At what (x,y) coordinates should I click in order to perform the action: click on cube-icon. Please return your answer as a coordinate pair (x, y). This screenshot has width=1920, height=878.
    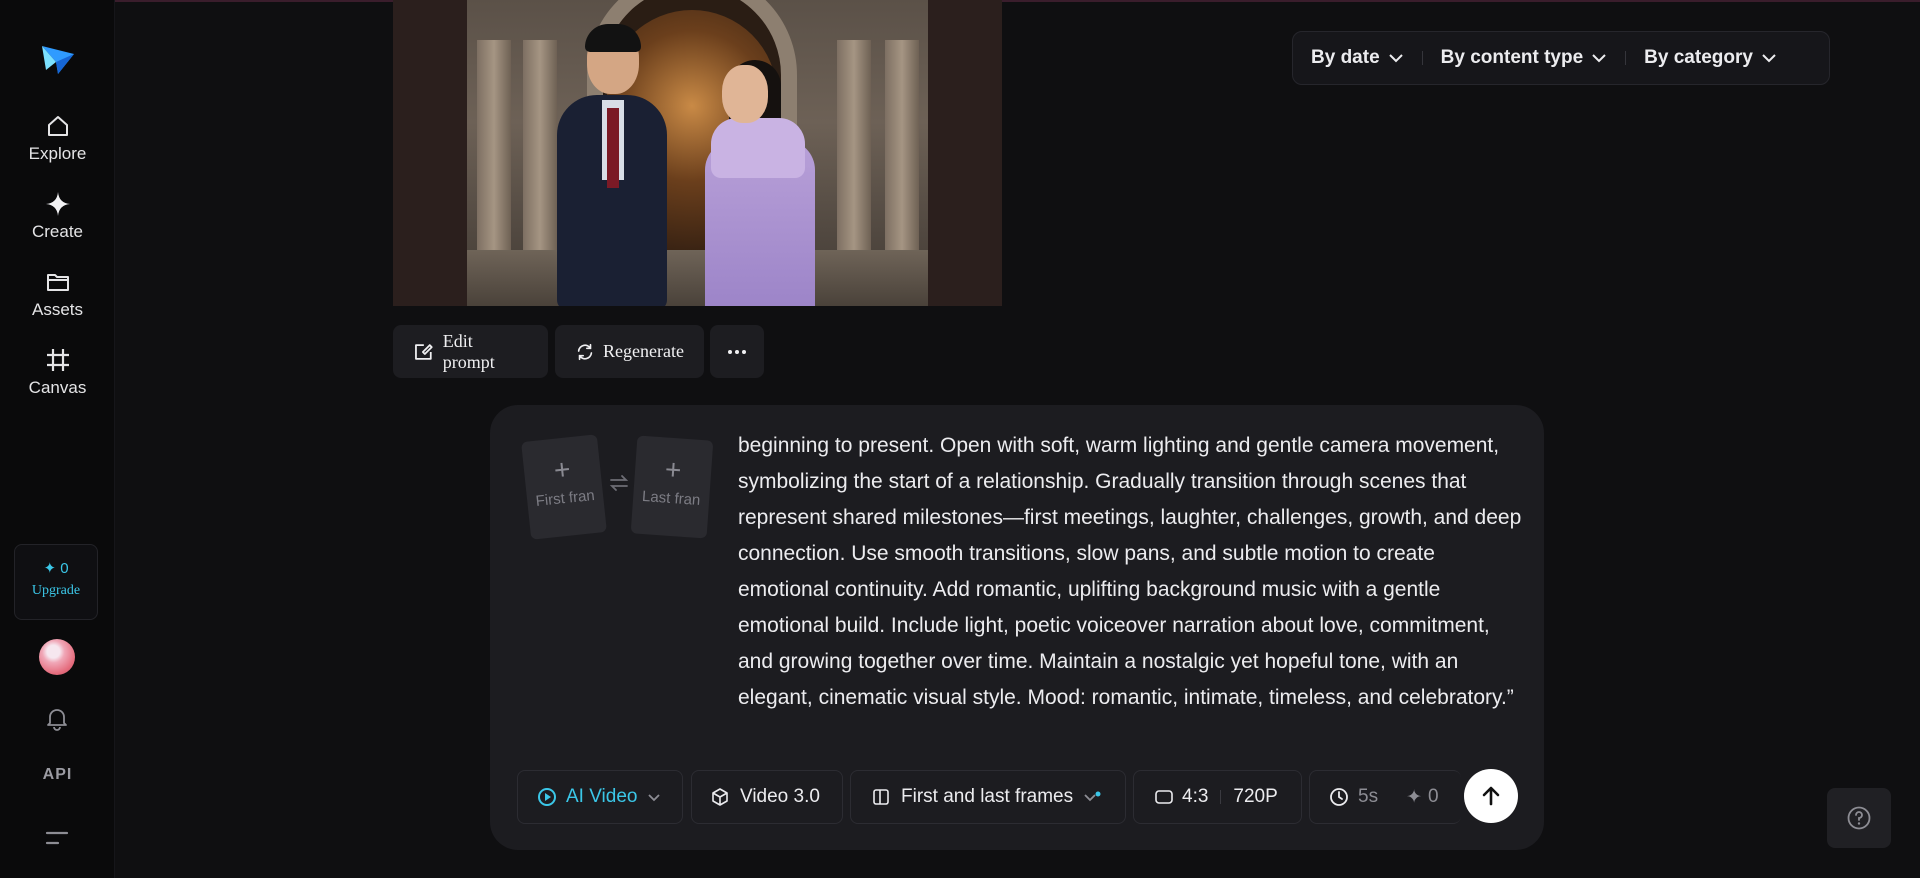
    Looking at the image, I should click on (720, 797).